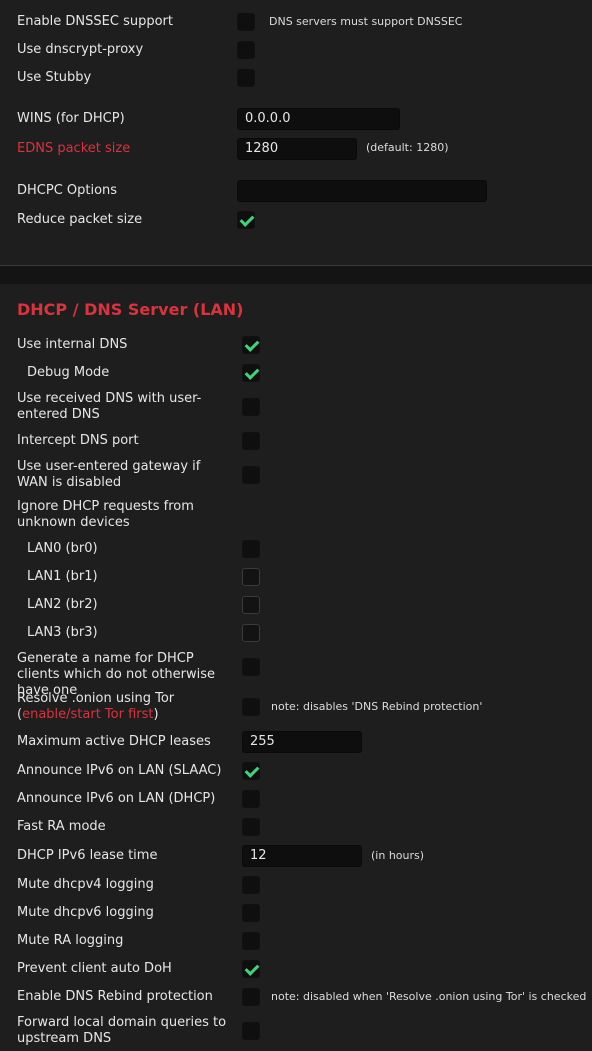 The width and height of the screenshot is (592, 1051). I want to click on prevent-doh-label: Prevent client auto DoH, so click(94, 968).